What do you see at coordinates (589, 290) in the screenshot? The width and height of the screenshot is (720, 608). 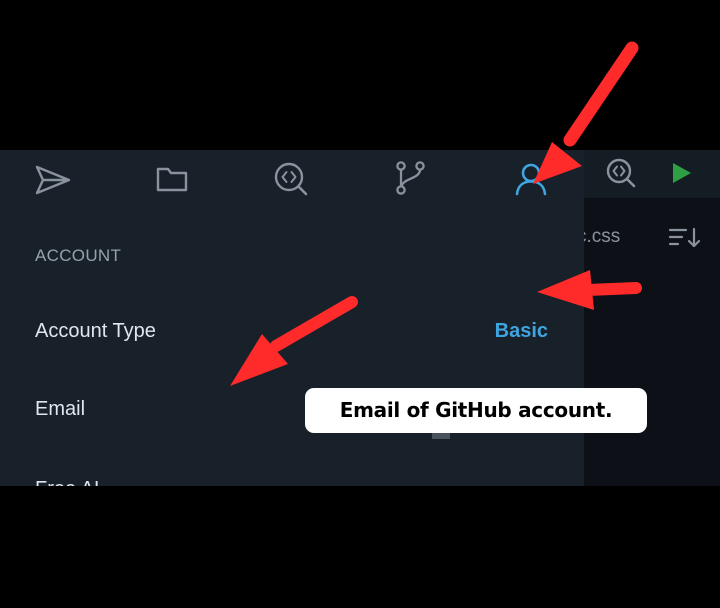 I see `arrow-to-basic` at bounding box center [589, 290].